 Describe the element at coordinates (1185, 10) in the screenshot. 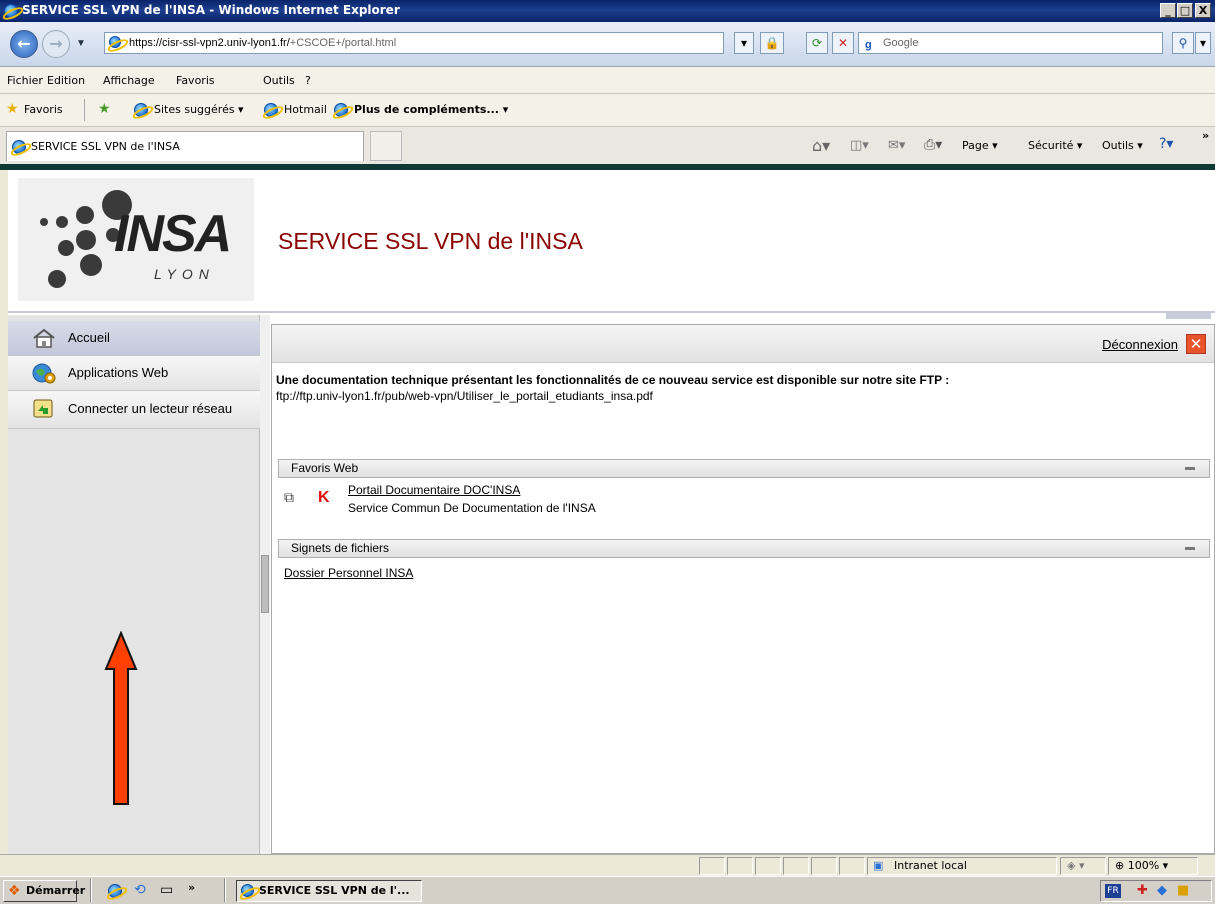

I see `maximize-button: □` at that location.